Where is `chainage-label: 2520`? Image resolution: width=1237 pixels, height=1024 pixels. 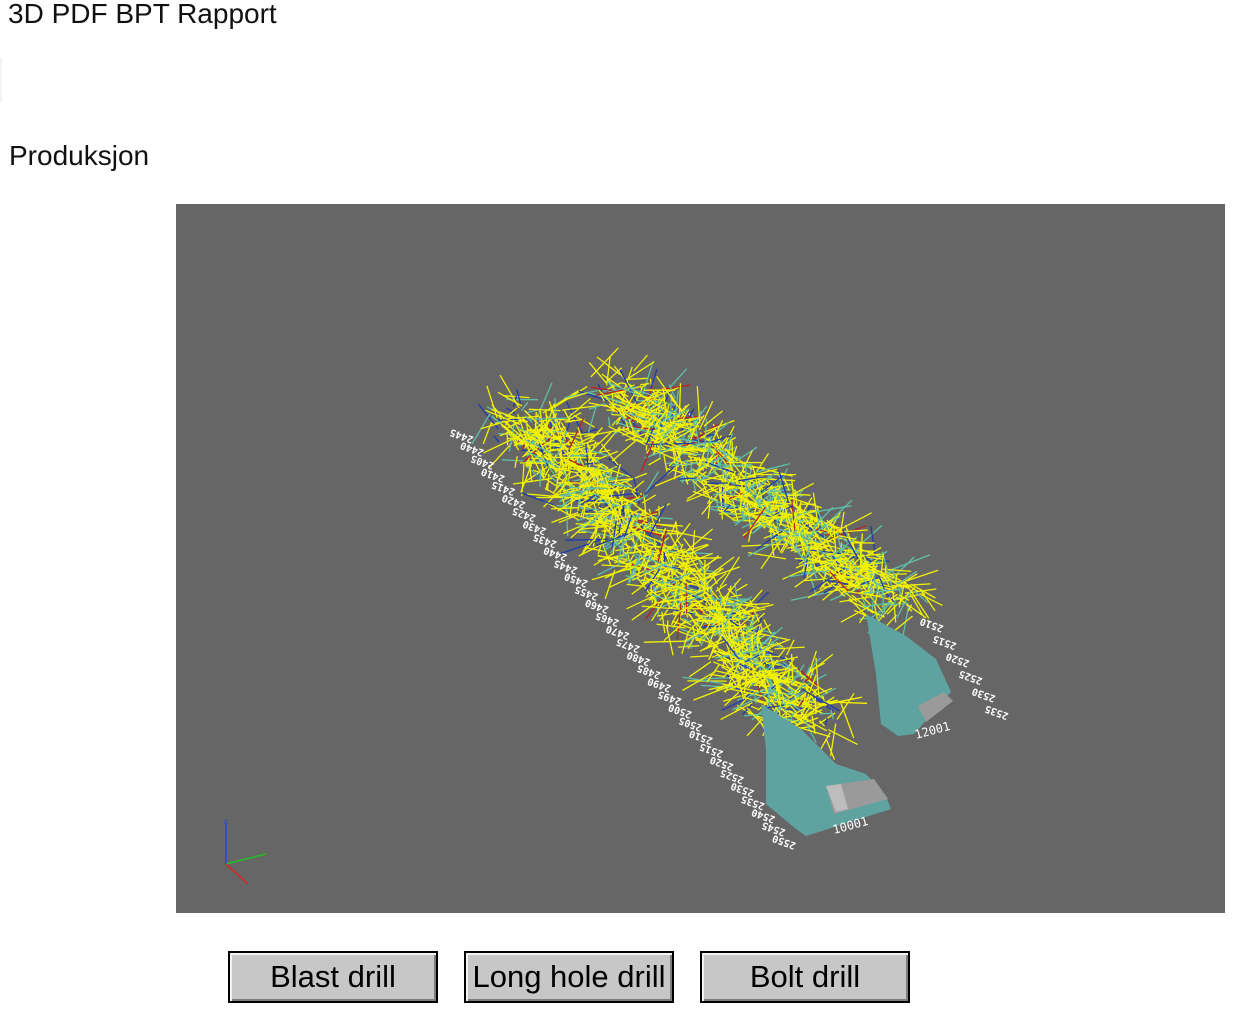 chainage-label: 2520 is located at coordinates (958, 659).